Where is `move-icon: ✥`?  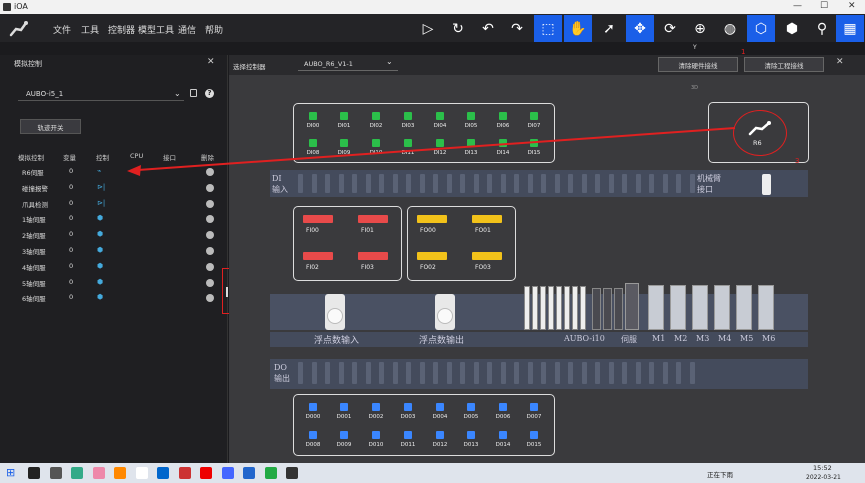
move-icon: ✥ is located at coordinates (640, 28).